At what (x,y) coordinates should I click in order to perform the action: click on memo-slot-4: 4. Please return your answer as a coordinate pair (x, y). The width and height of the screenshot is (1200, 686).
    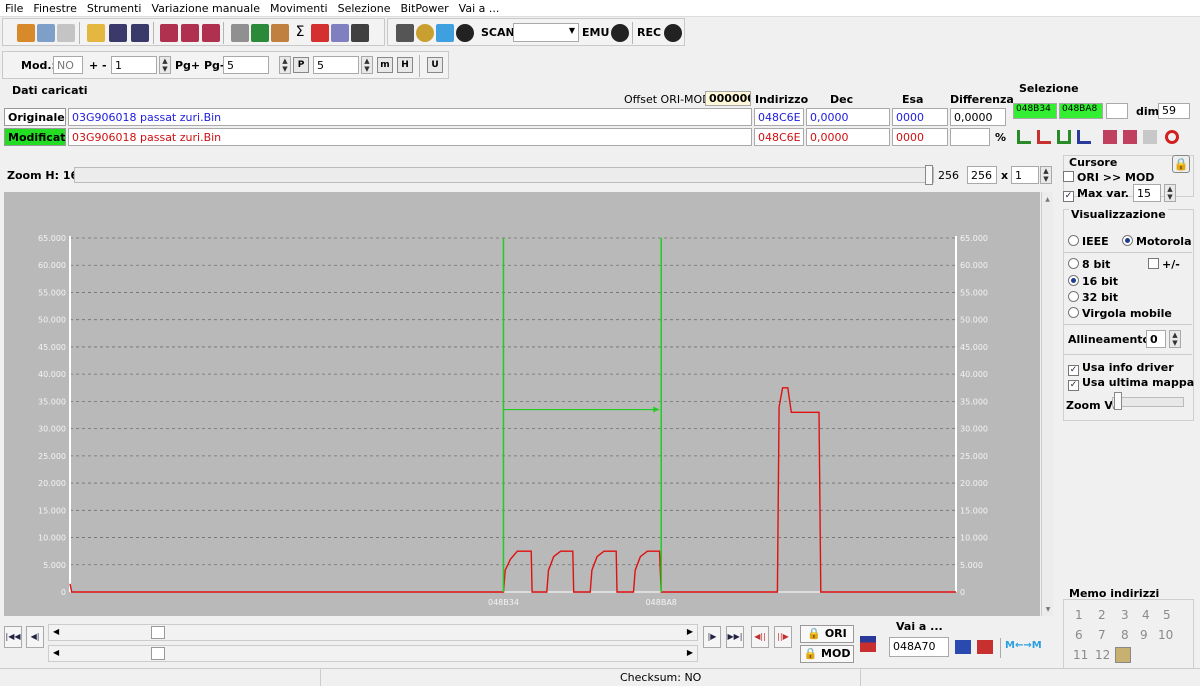
    Looking at the image, I should click on (1146, 615).